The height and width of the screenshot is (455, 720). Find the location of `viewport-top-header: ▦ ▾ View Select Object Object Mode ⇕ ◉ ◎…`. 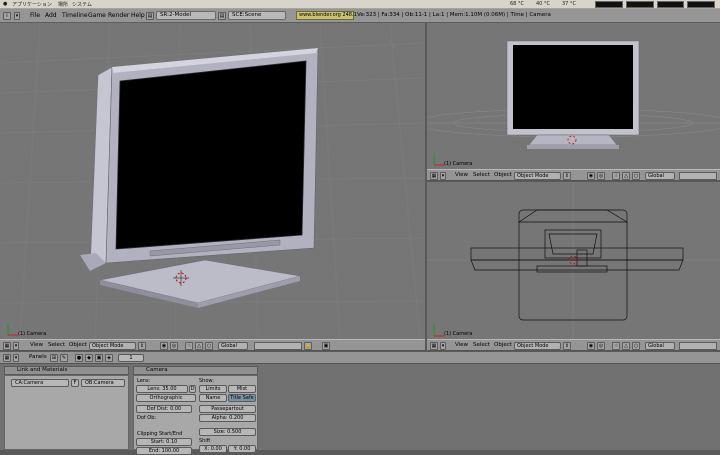

viewport-top-header: ▦ ▾ View Select Object Object Mode ⇕ ◉ ◎… is located at coordinates (573, 345).